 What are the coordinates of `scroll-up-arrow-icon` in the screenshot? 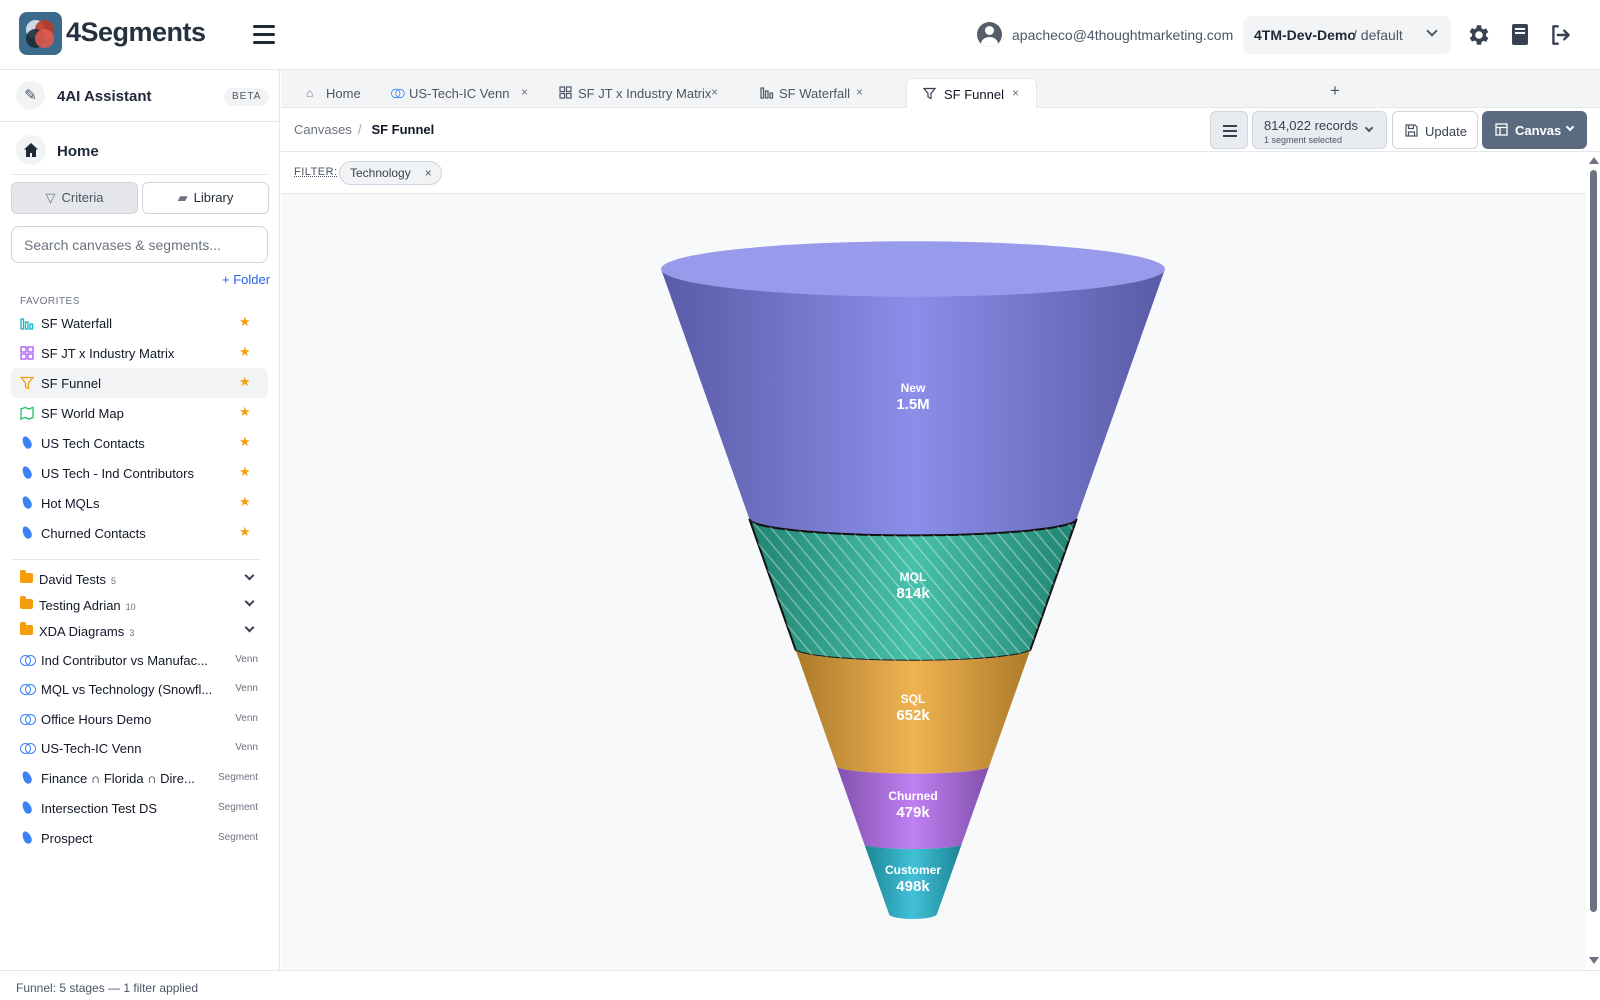 It's located at (1594, 160).